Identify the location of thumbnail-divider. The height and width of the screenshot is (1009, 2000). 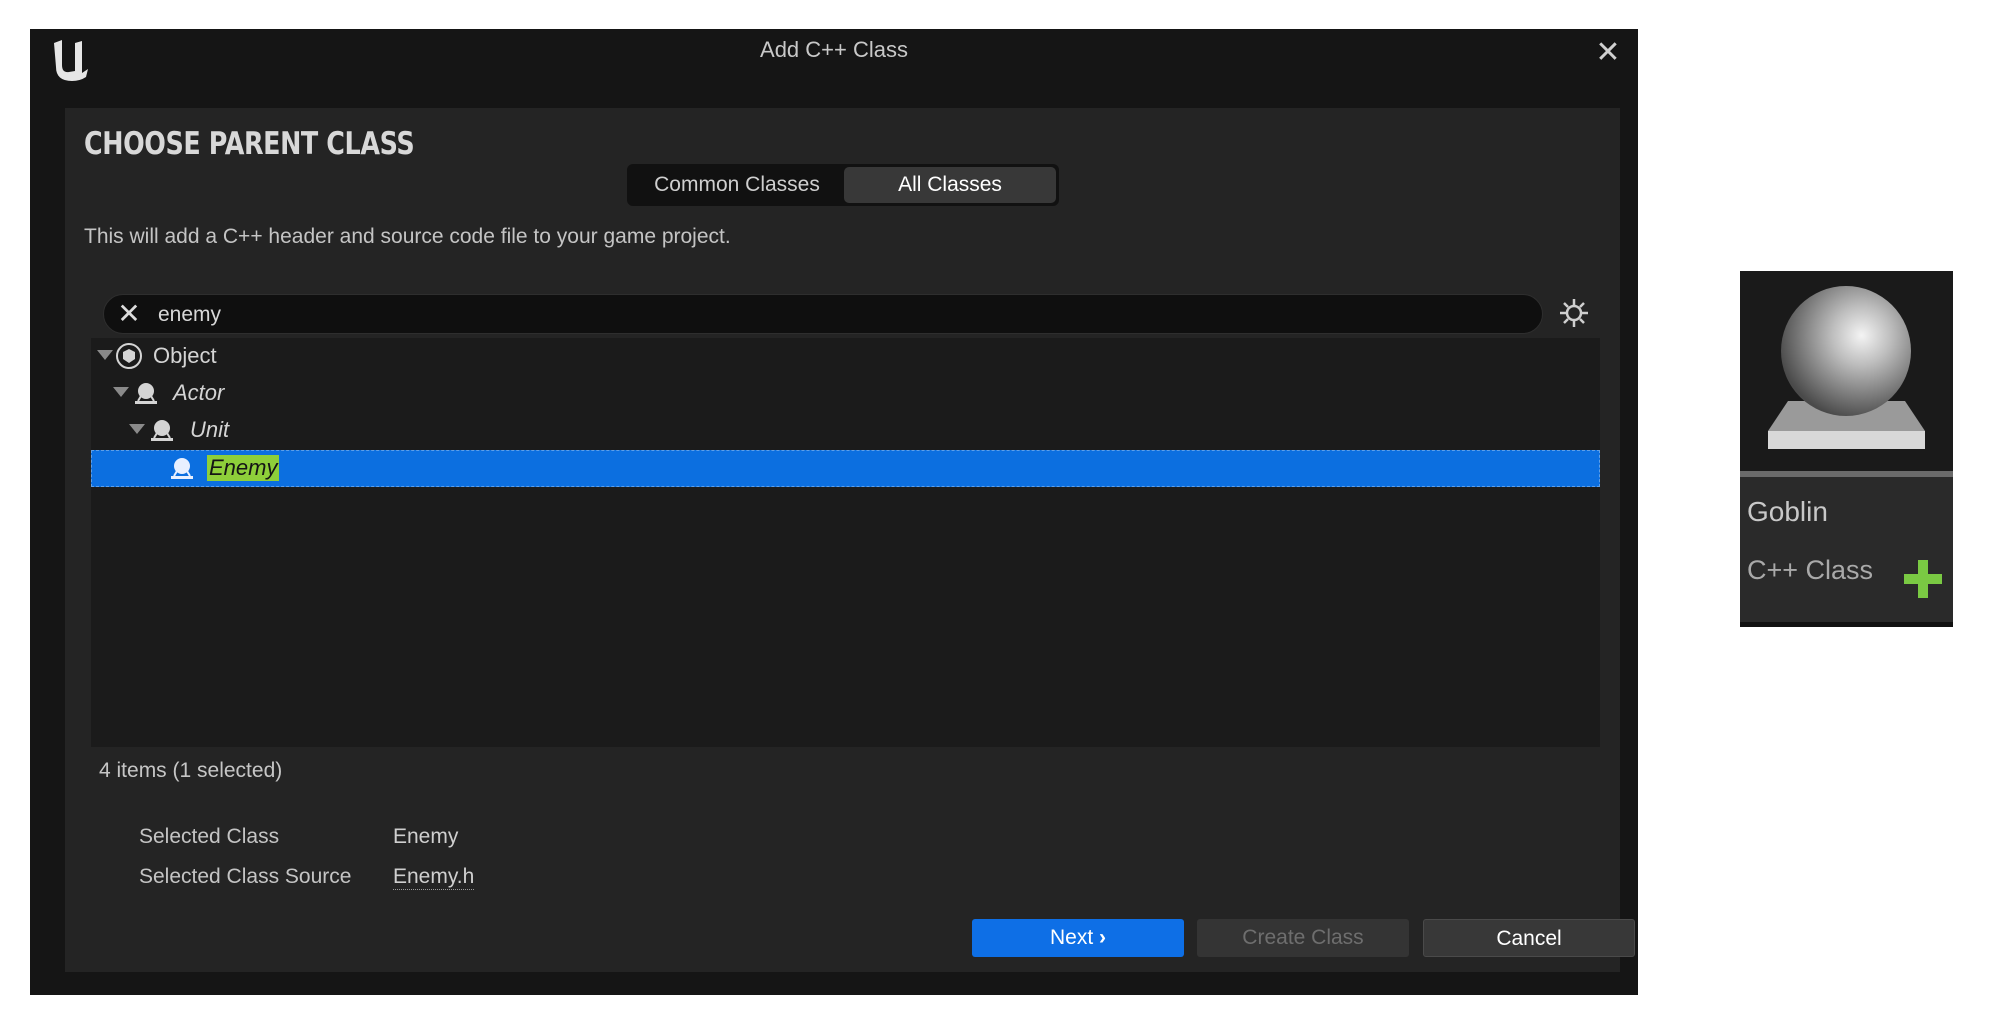
(1846, 474).